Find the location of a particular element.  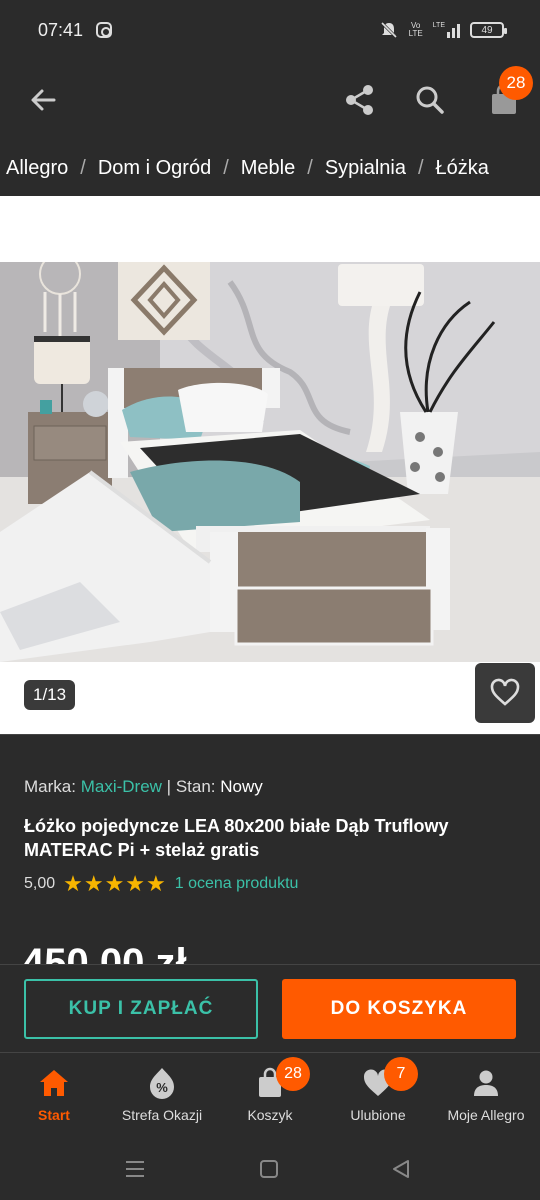

instagram-icon is located at coordinates (104, 30).